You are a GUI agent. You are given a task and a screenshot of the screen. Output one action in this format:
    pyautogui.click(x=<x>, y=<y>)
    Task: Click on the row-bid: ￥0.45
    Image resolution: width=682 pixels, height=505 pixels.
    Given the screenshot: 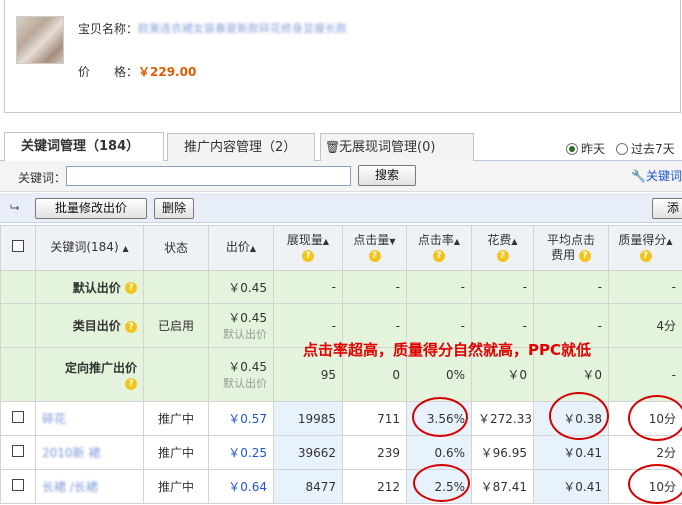 What is the action you would take?
    pyautogui.click(x=241, y=287)
    